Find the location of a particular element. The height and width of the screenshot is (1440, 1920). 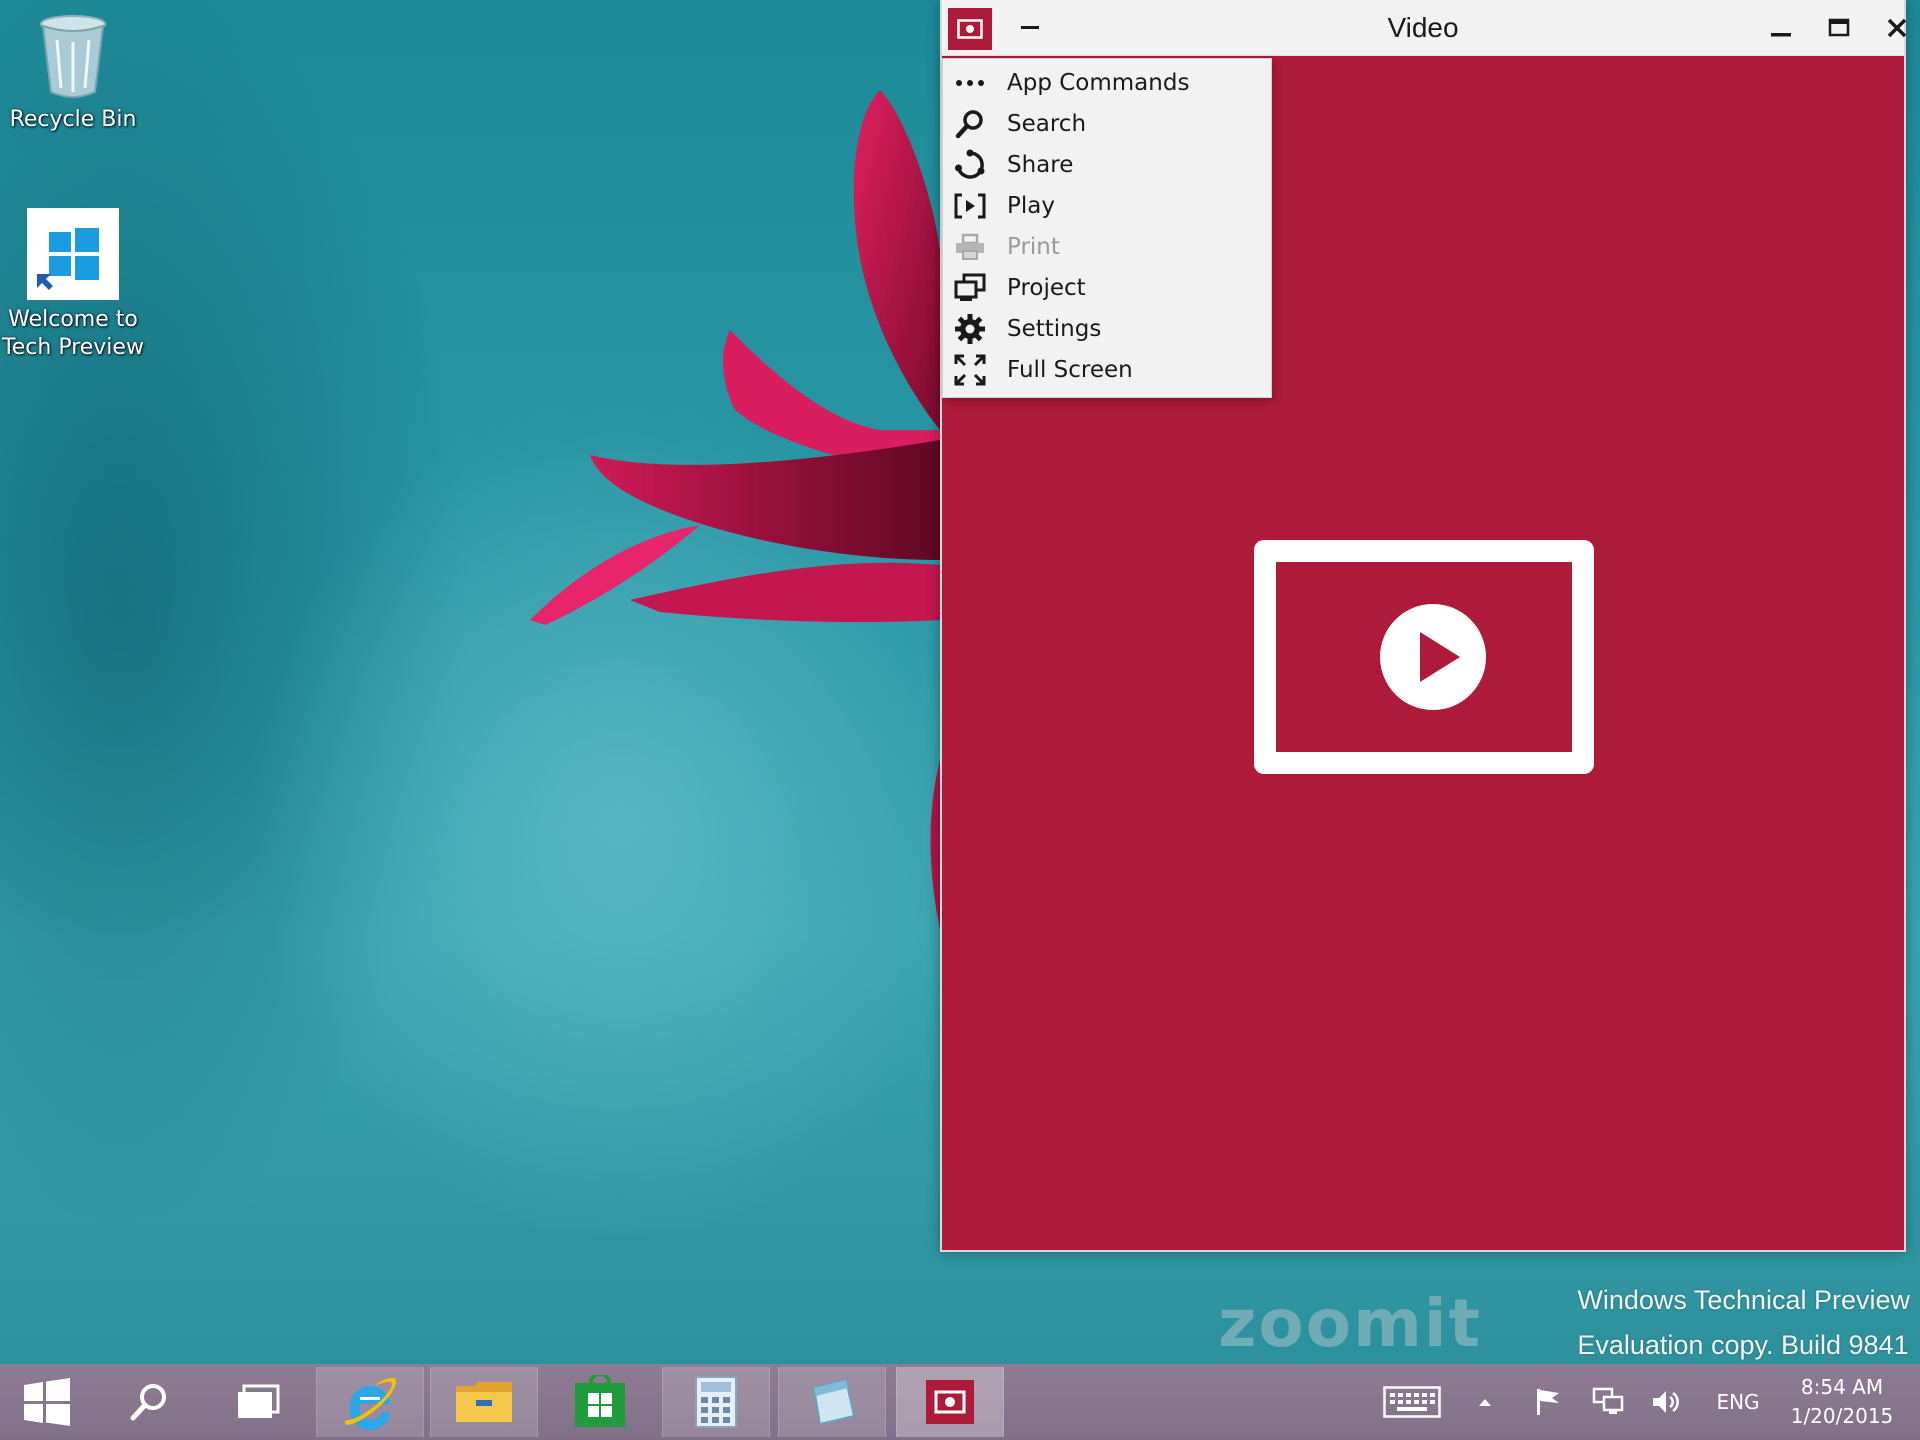

start-icon is located at coordinates (47, 1402).